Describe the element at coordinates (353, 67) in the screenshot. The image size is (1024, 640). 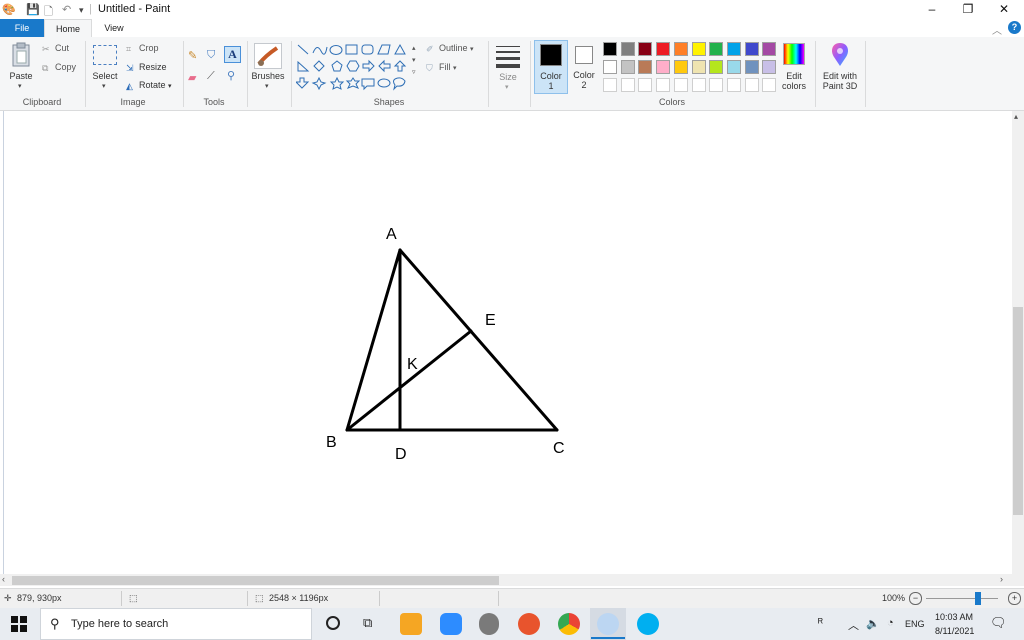
I see `shapes-gallery` at that location.